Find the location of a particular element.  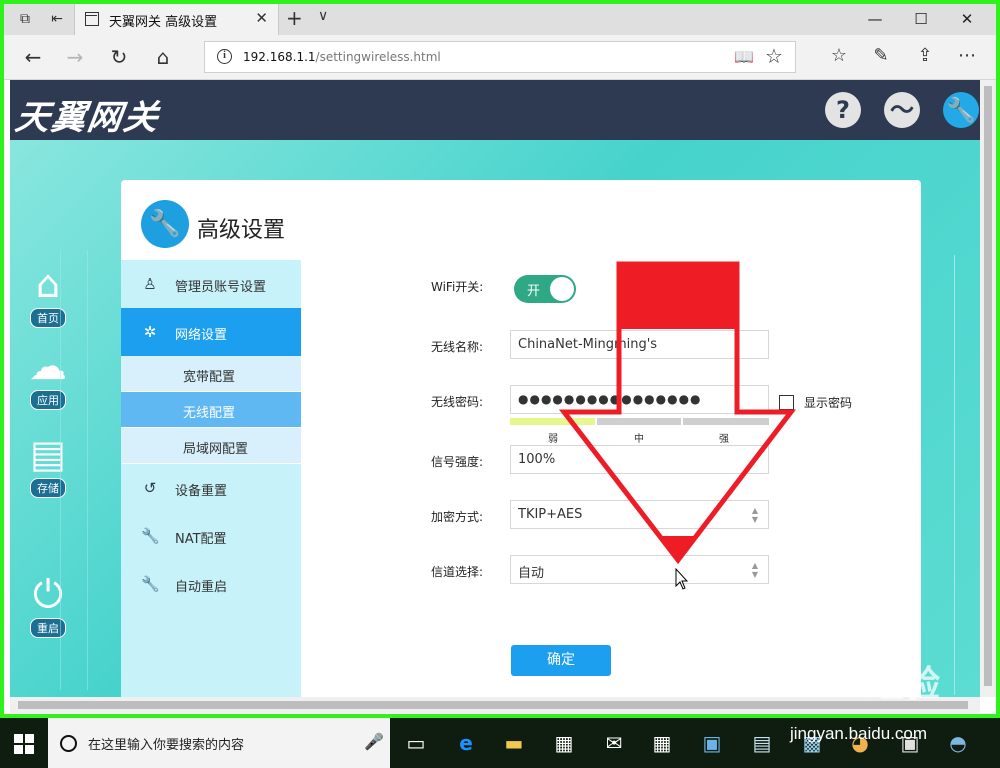

maximize-button: ☐ is located at coordinates (921, 20).